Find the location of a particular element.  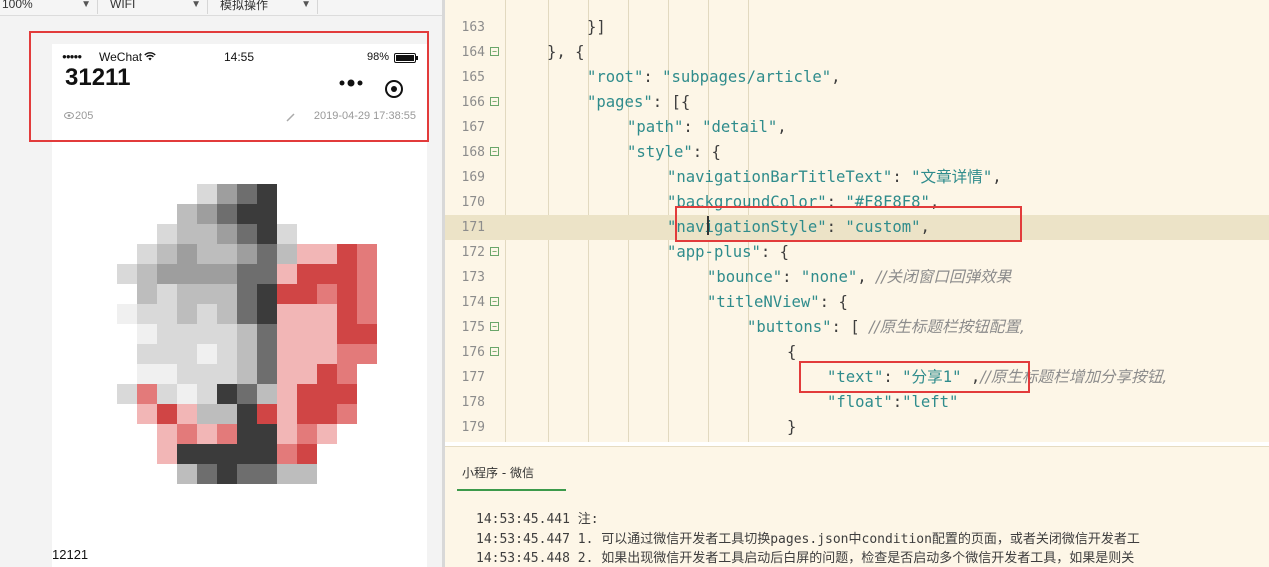

code-line: 168− "style": { is located at coordinates (857, 152).